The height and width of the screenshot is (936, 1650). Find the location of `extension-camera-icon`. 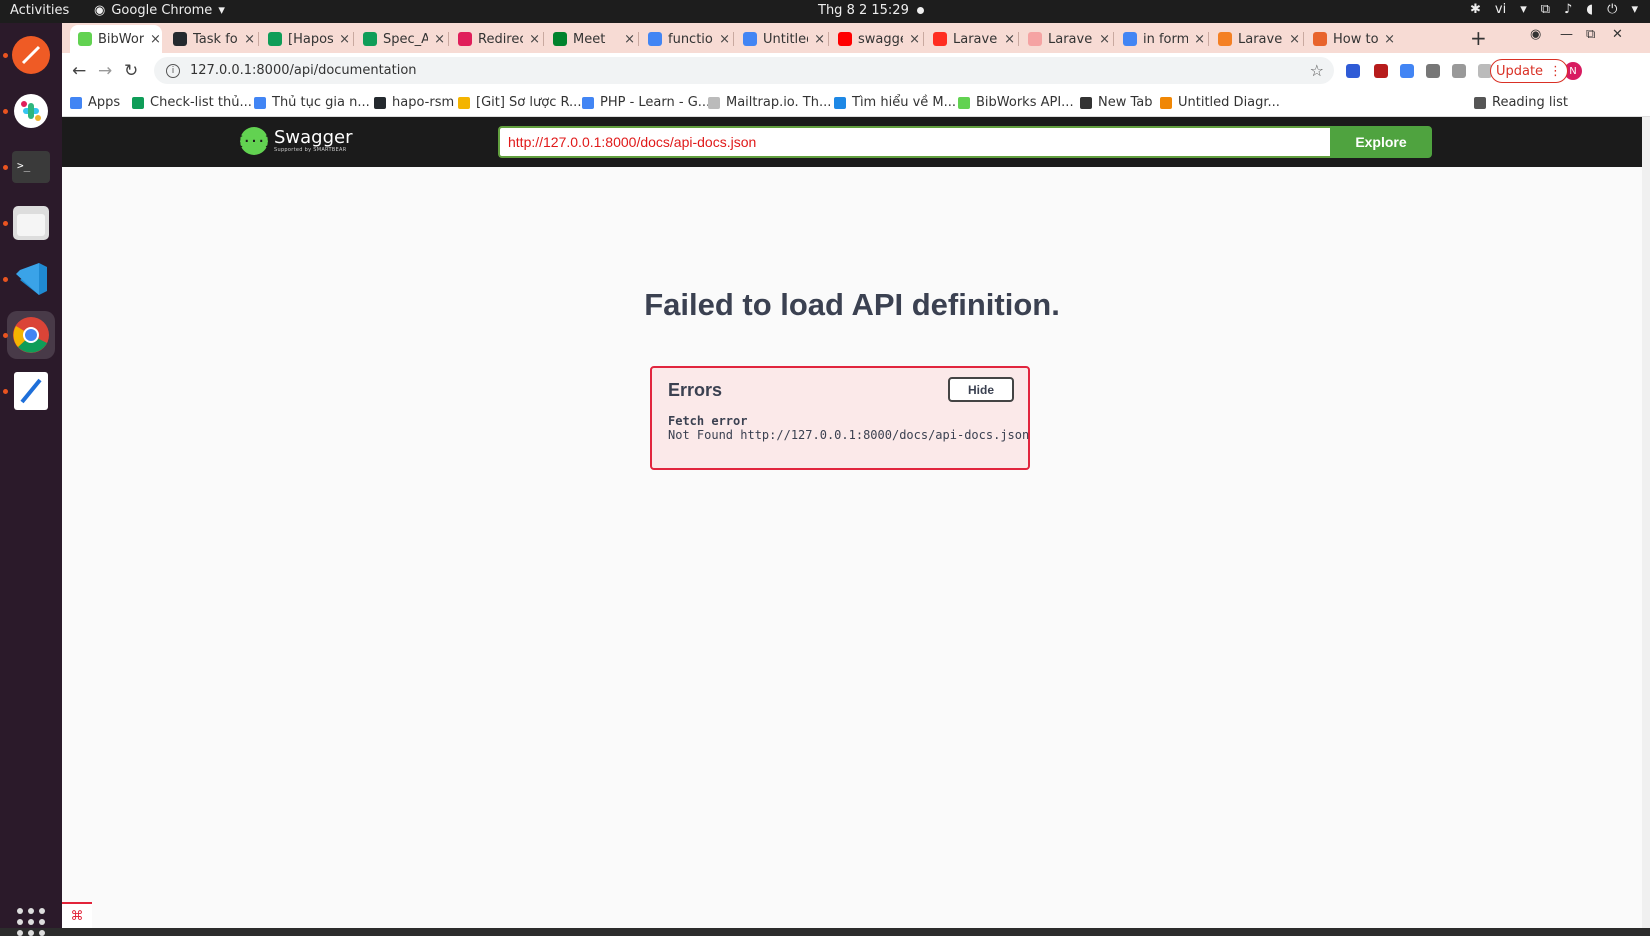

extension-camera-icon is located at coordinates (1459, 71).